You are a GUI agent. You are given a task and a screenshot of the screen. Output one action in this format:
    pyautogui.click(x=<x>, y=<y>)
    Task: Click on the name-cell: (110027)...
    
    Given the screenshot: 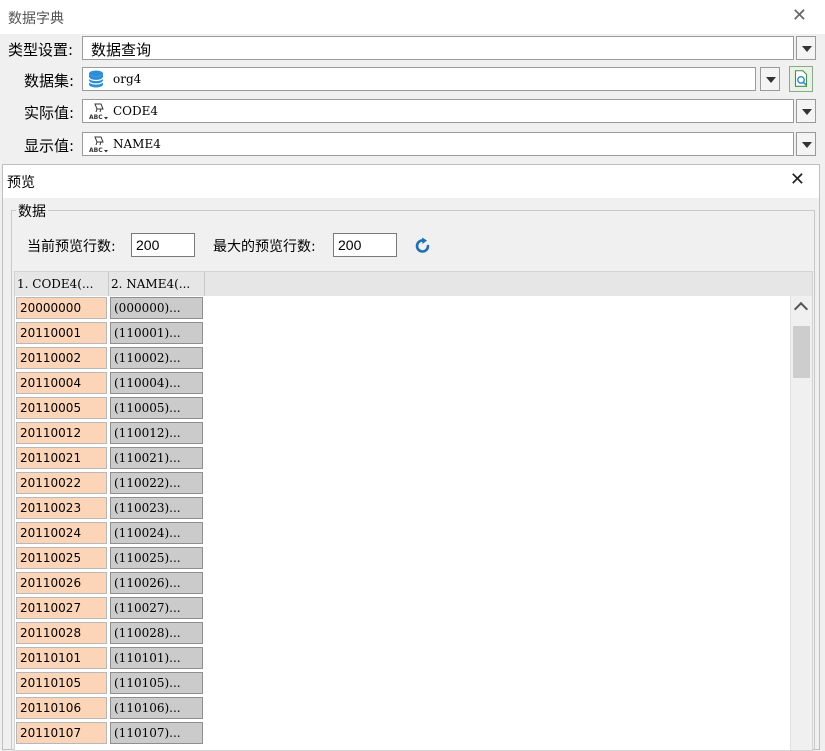 What is the action you would take?
    pyautogui.click(x=156, y=608)
    